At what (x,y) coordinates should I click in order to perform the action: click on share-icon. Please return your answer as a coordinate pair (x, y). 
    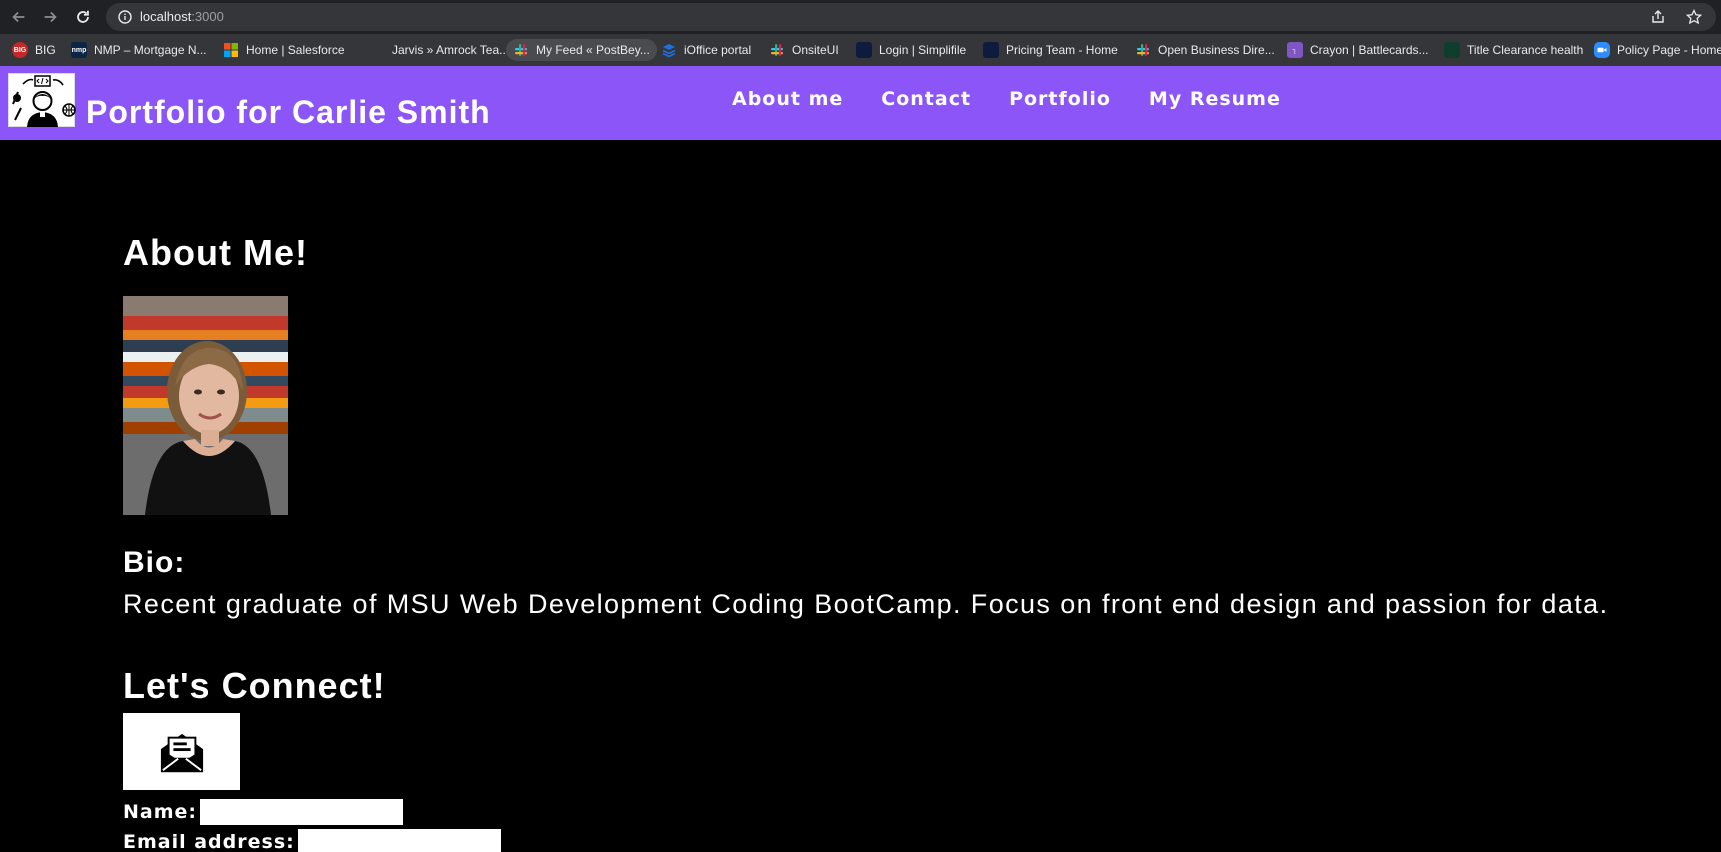
    Looking at the image, I should click on (1658, 17).